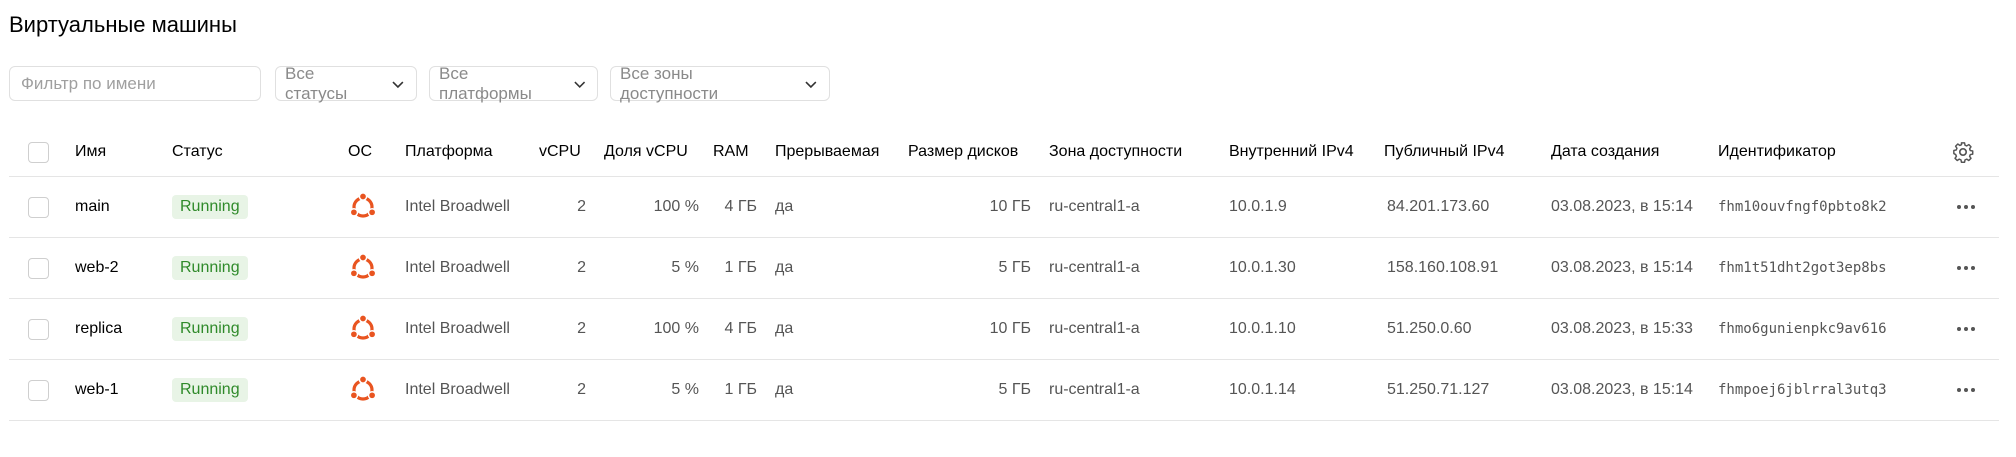 This screenshot has width=2016, height=457. Describe the element at coordinates (1802, 390) in the screenshot. I see `id-cell: fhmpoej6jblrral3utq3` at that location.